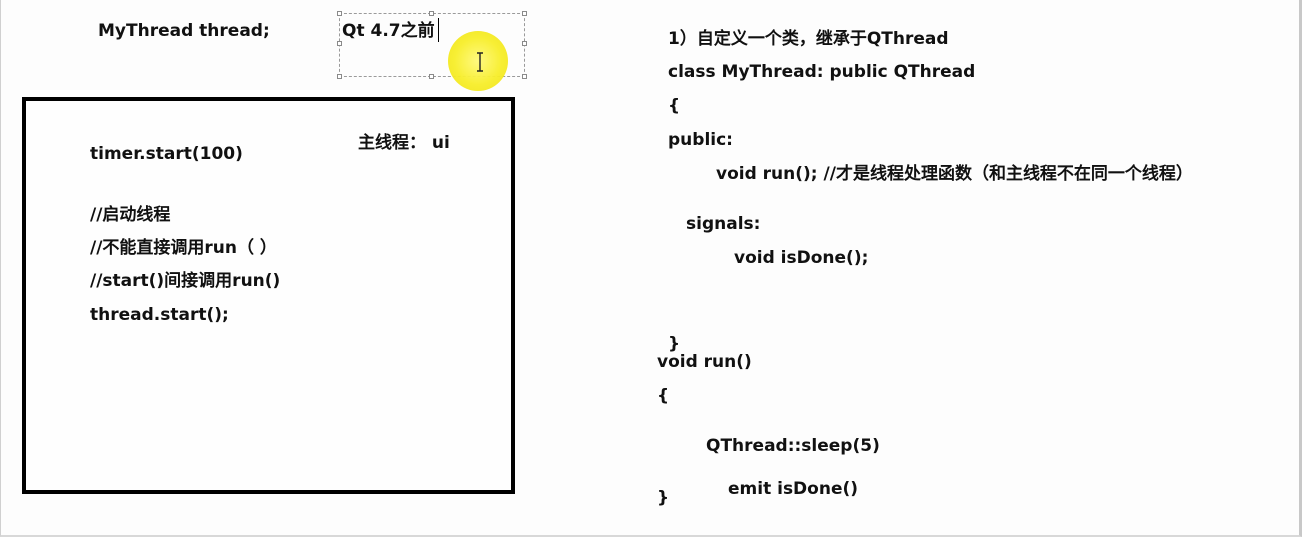  Describe the element at coordinates (808, 39) in the screenshot. I see `step-title: 1）自定义一个类，继承于QThread` at that location.